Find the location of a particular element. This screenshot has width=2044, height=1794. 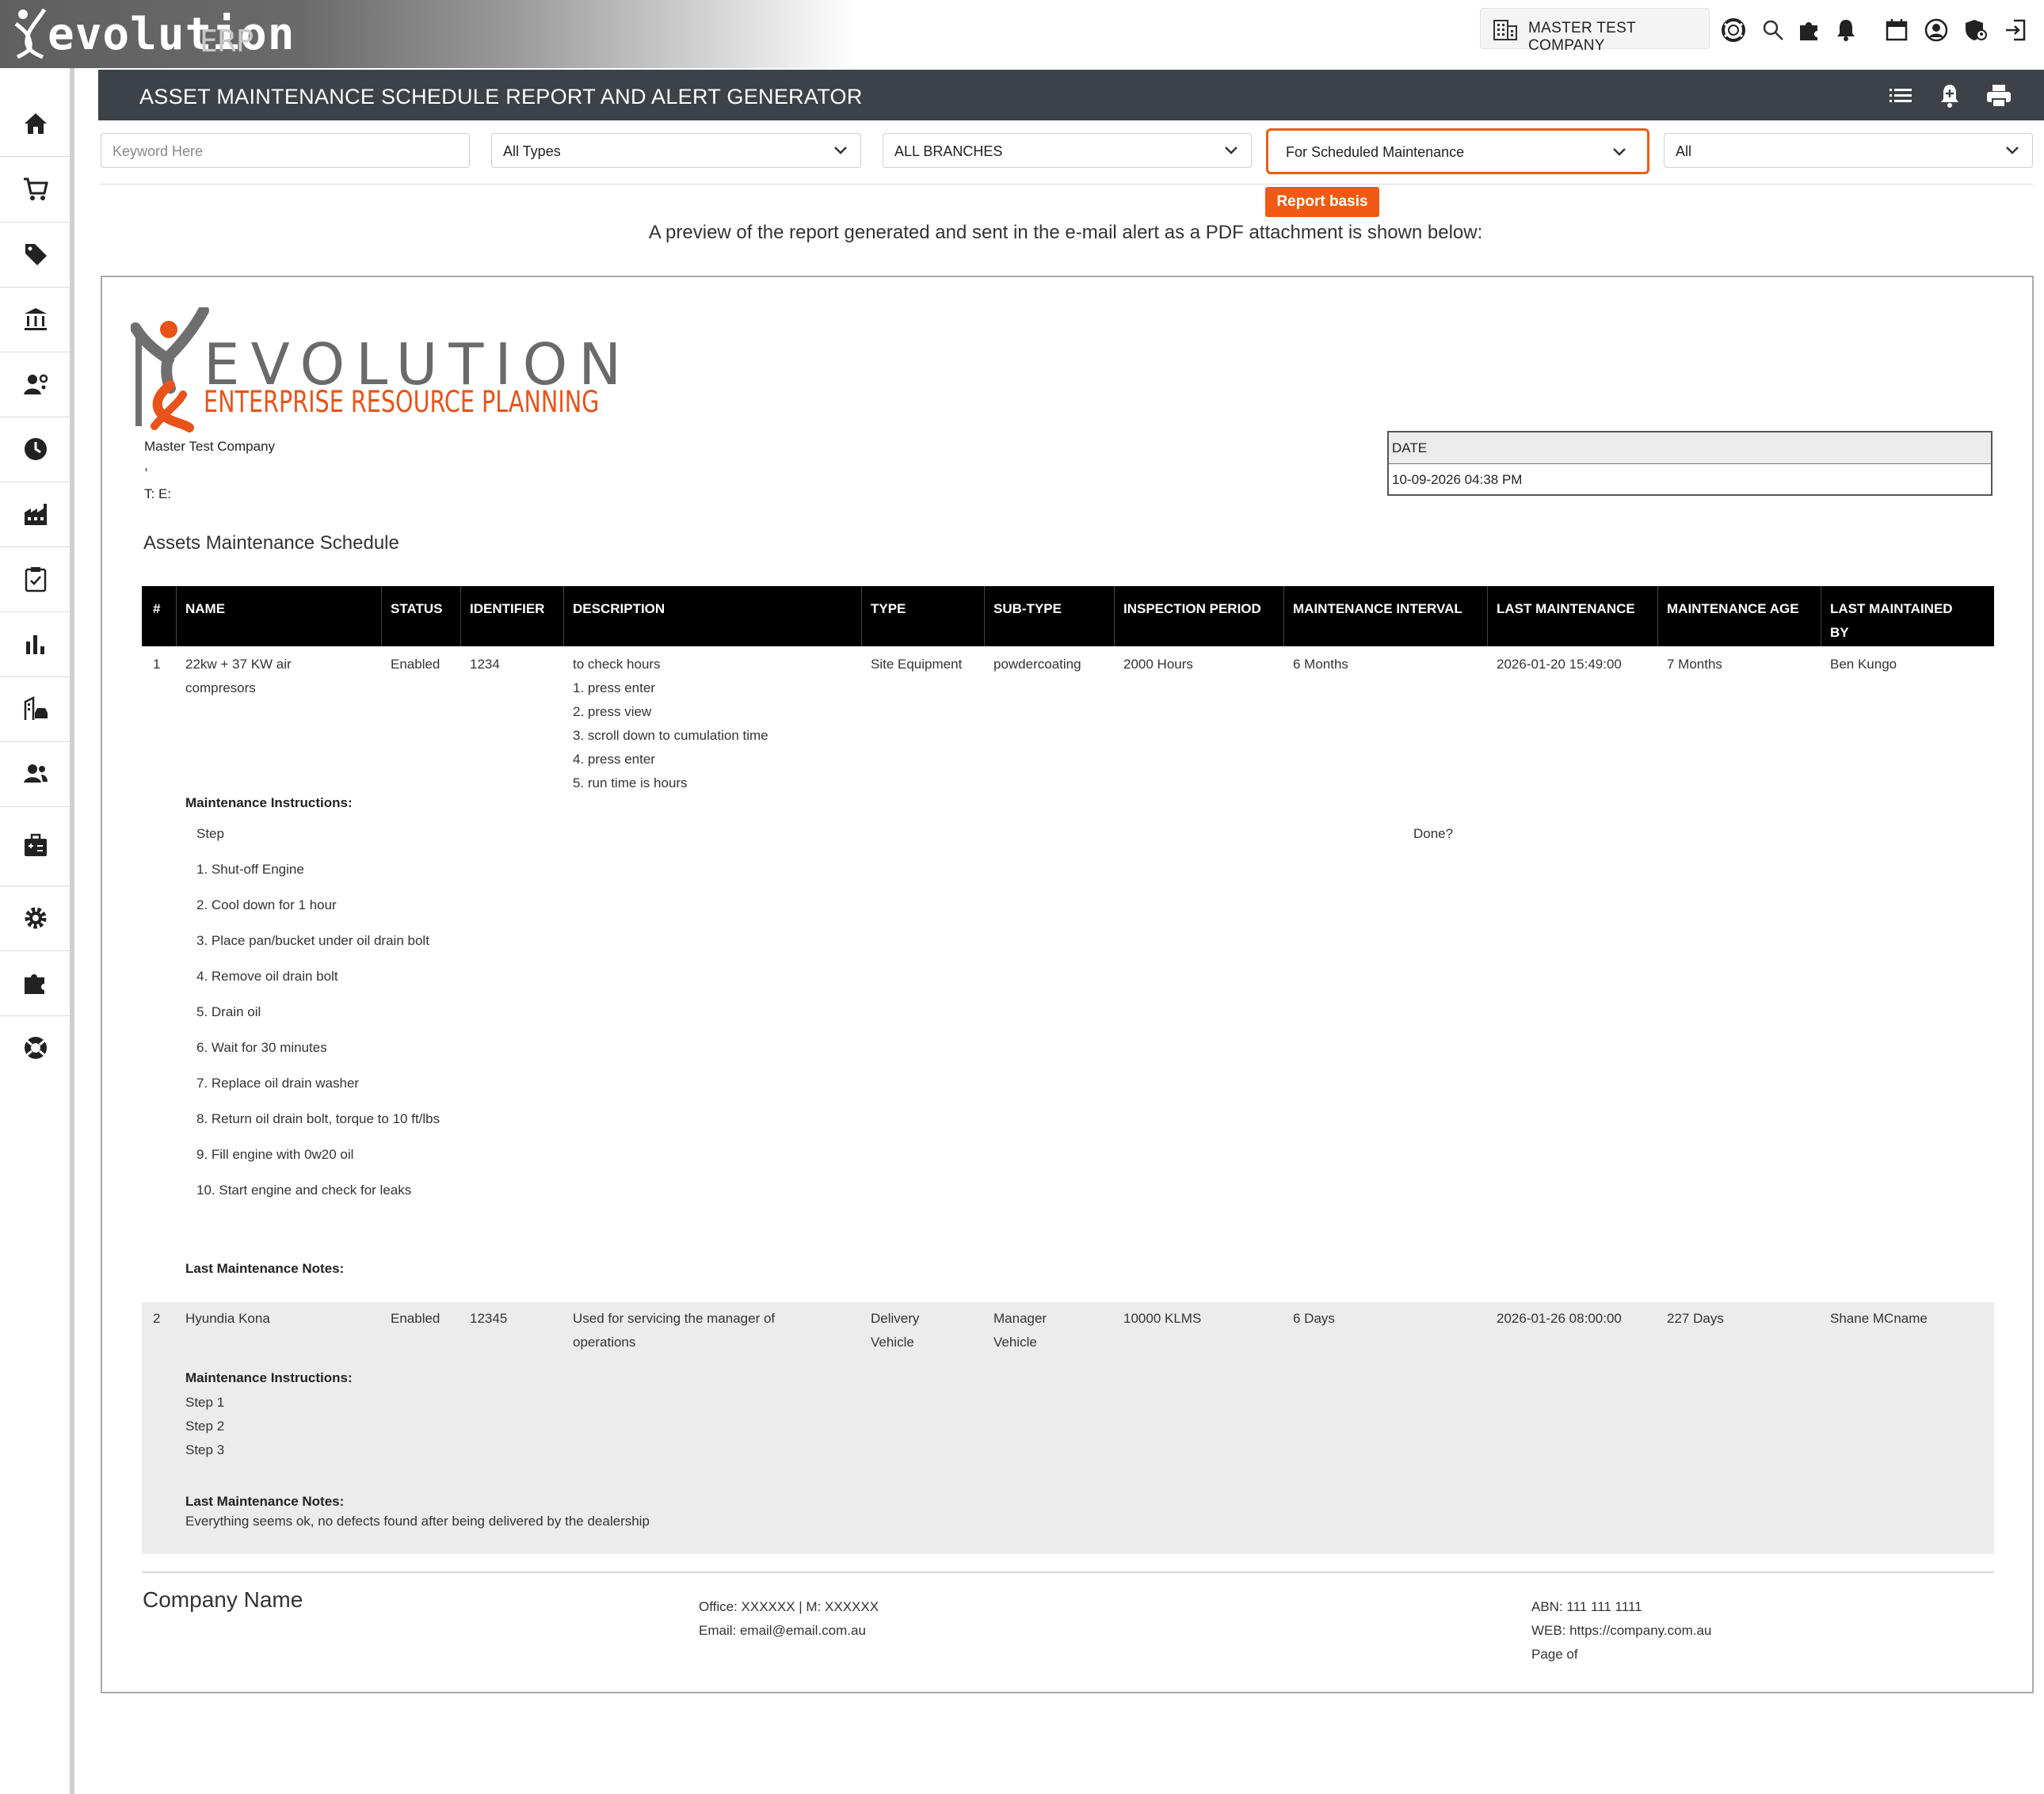

report-date-box: DATE 10-09-2026 04:38 PM is located at coordinates (1690, 463).